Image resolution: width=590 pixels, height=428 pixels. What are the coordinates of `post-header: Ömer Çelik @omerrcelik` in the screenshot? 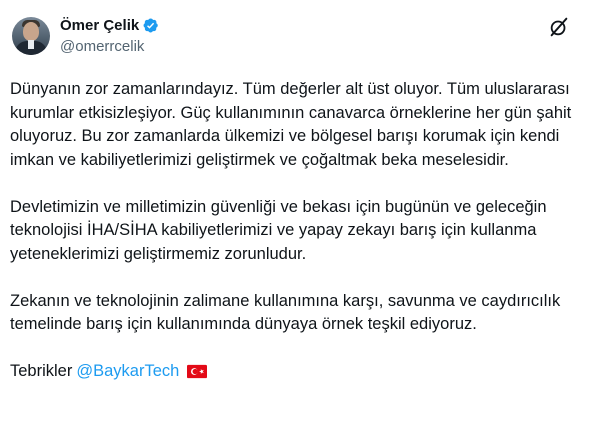 It's located at (85, 36).